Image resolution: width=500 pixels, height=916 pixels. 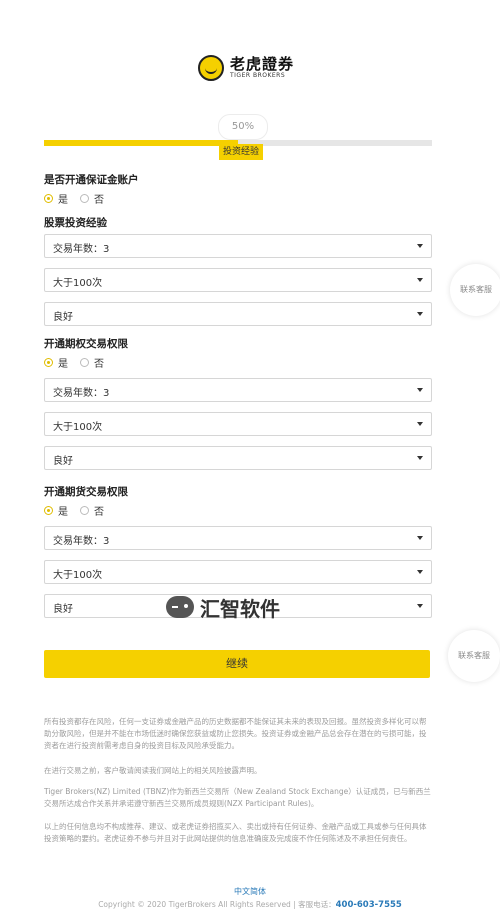 I want to click on progress-fill, so click(x=141, y=143).